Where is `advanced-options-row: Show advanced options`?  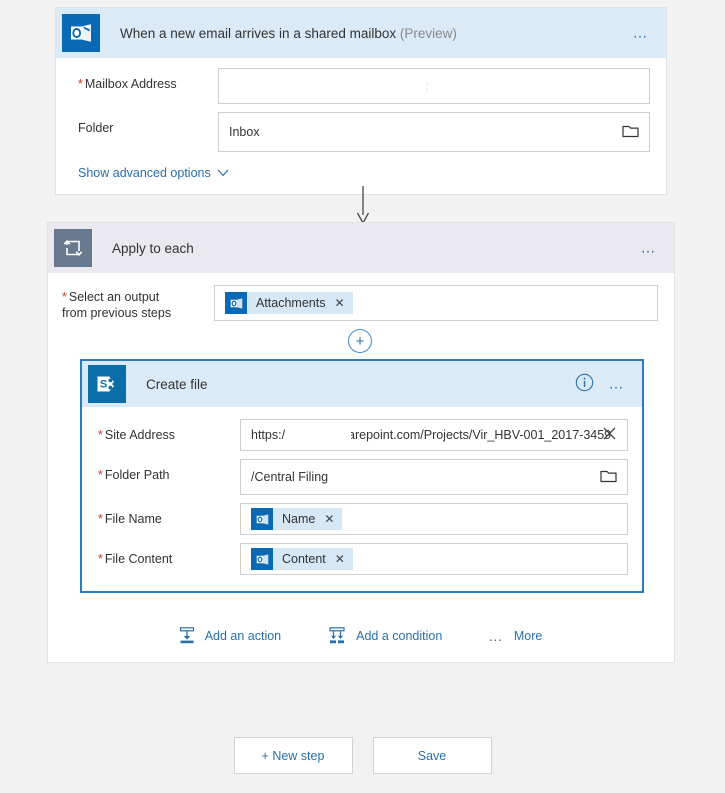
advanced-options-row: Show advanced options is located at coordinates (364, 173).